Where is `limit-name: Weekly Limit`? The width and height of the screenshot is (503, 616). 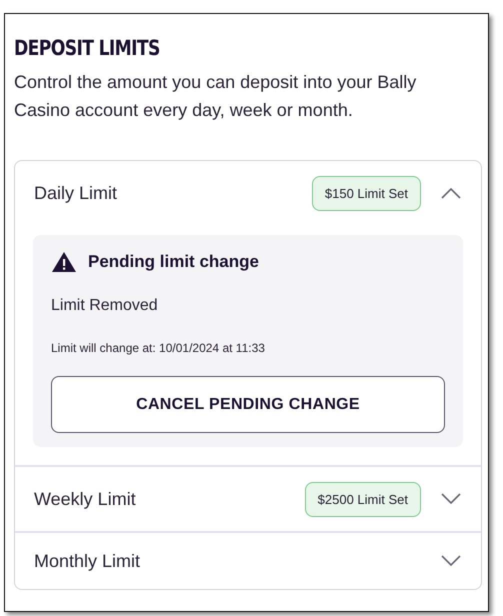
limit-name: Weekly Limit is located at coordinates (85, 499).